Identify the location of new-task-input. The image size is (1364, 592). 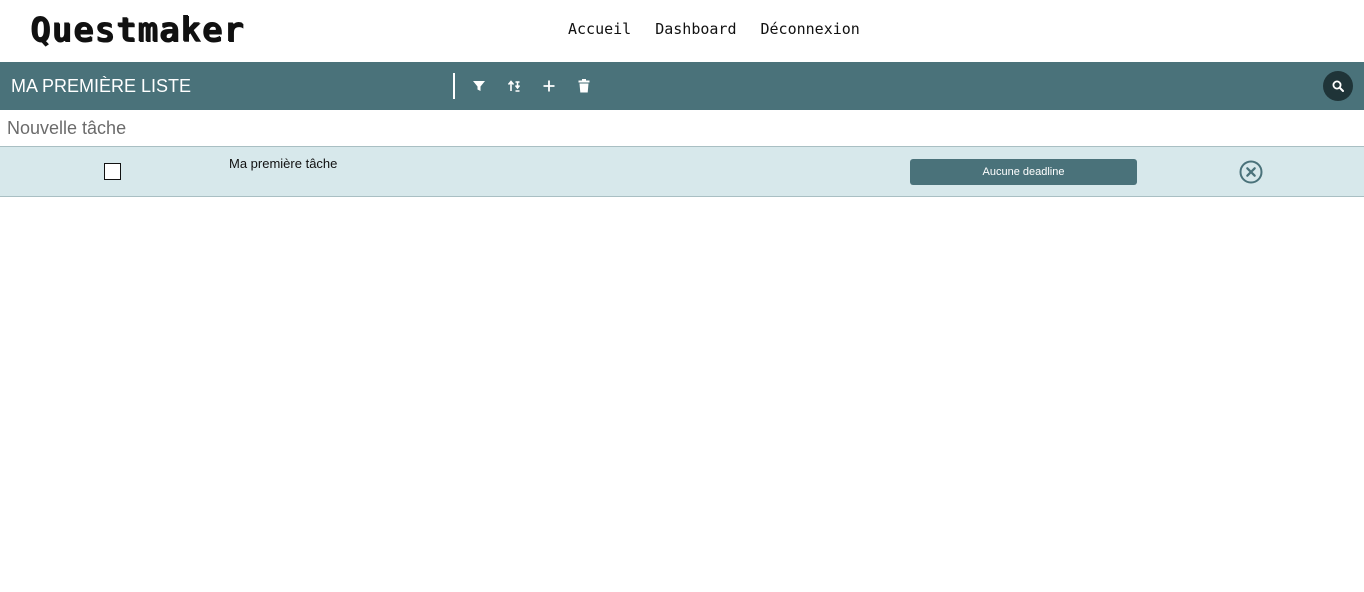
(682, 128).